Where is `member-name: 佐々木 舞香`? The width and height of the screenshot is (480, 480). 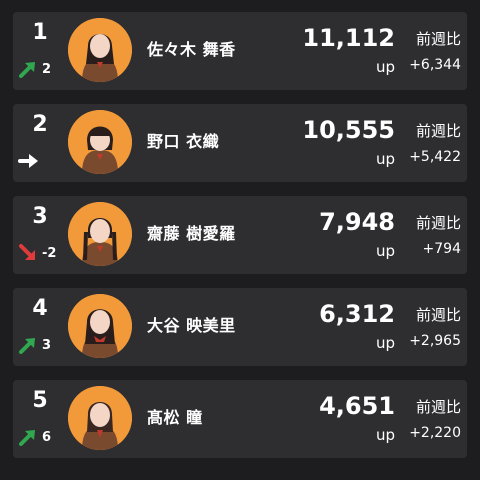 member-name: 佐々木 舞香 is located at coordinates (191, 49).